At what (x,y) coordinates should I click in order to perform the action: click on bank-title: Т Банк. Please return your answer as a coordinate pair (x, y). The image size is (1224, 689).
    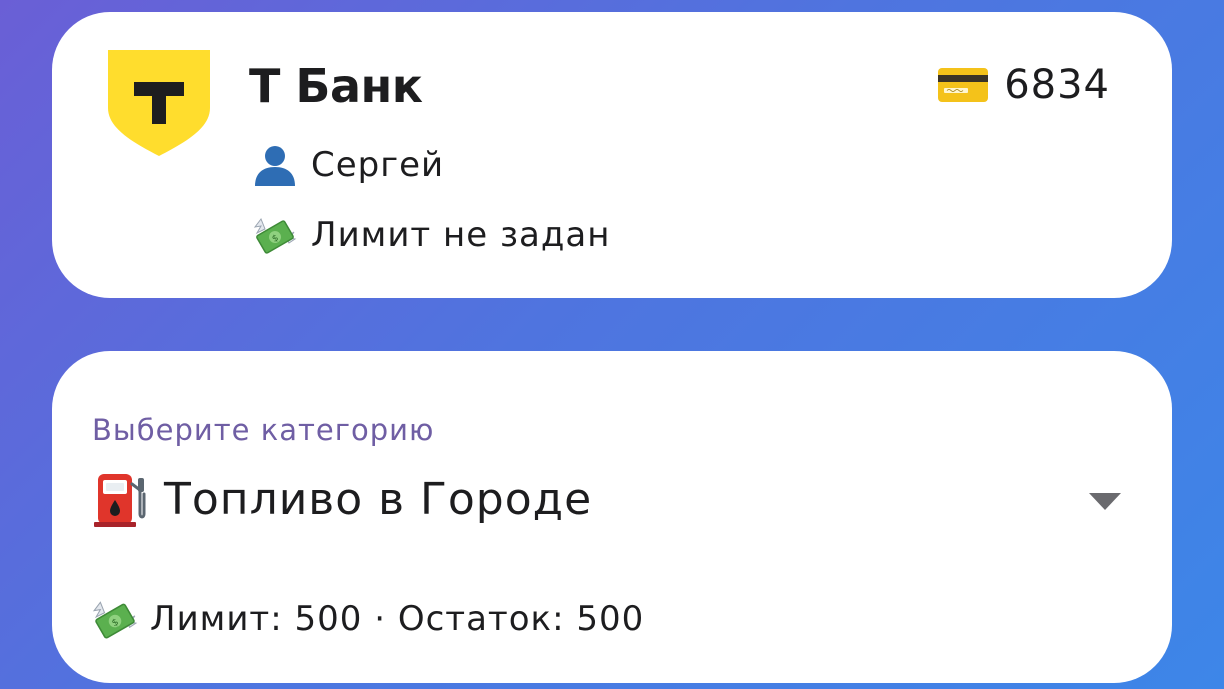
    Looking at the image, I should click on (336, 86).